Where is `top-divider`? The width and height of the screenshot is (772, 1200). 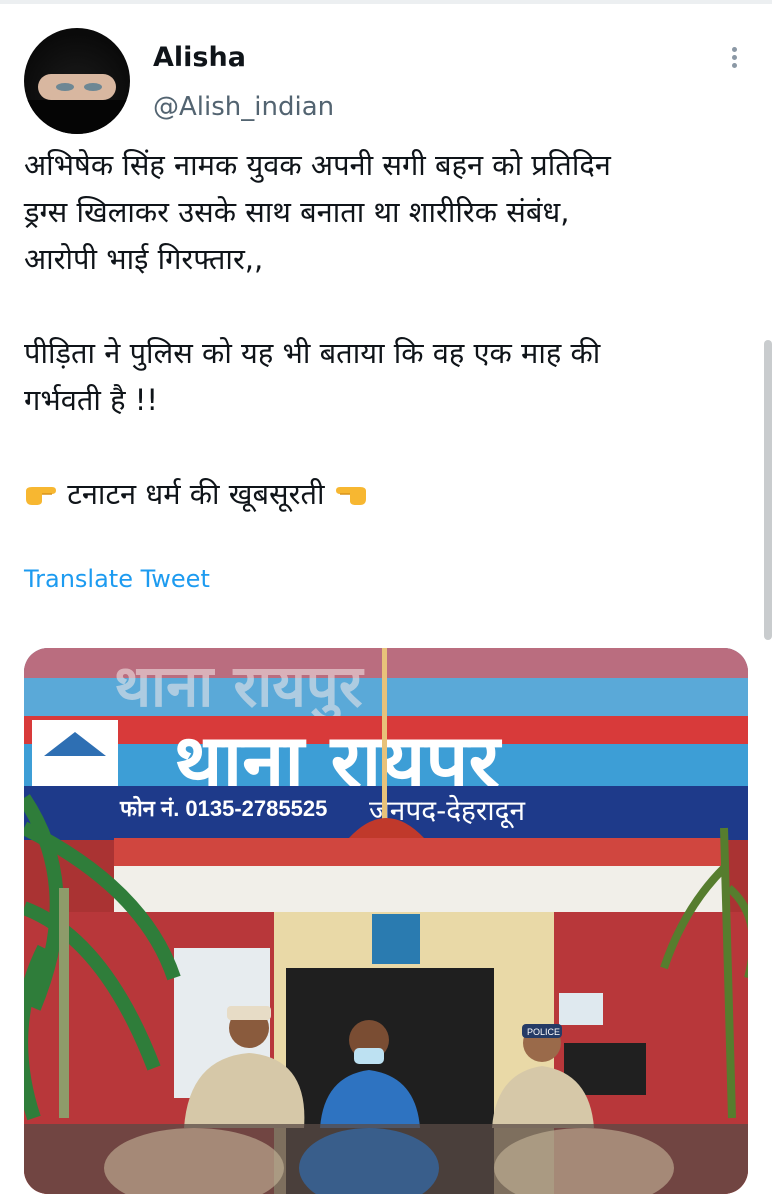
top-divider is located at coordinates (386, 2).